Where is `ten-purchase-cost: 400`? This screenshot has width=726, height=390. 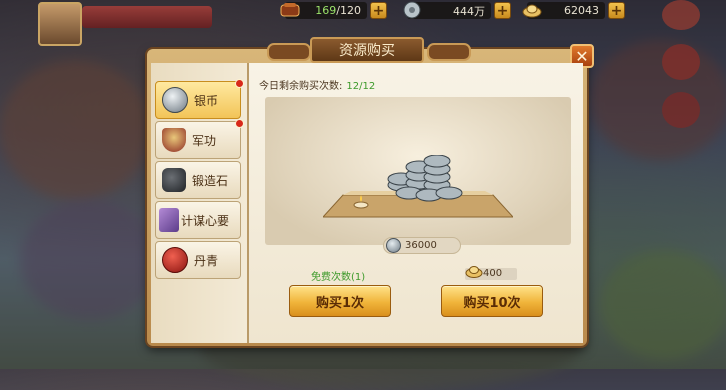
ten-purchase-cost: 400 is located at coordinates (497, 273).